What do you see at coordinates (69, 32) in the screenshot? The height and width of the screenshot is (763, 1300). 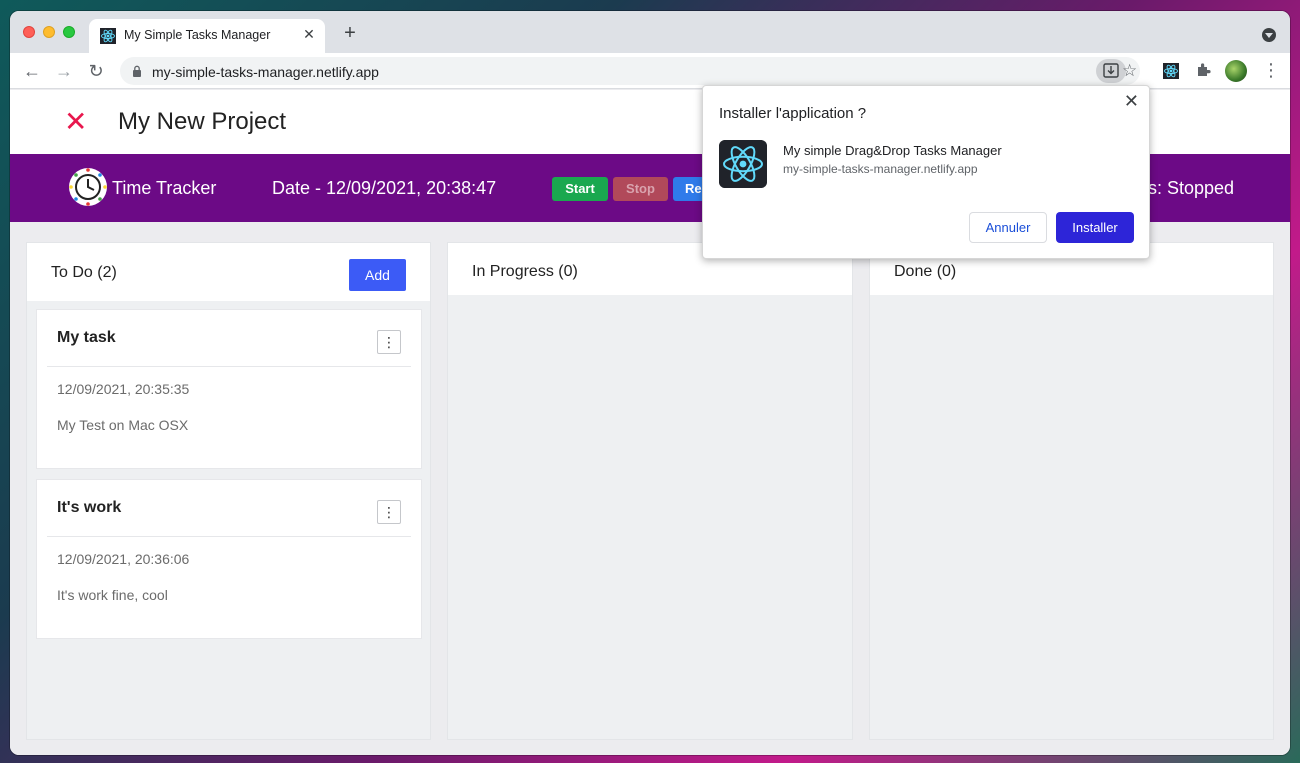 I see `maximize-window-button` at bounding box center [69, 32].